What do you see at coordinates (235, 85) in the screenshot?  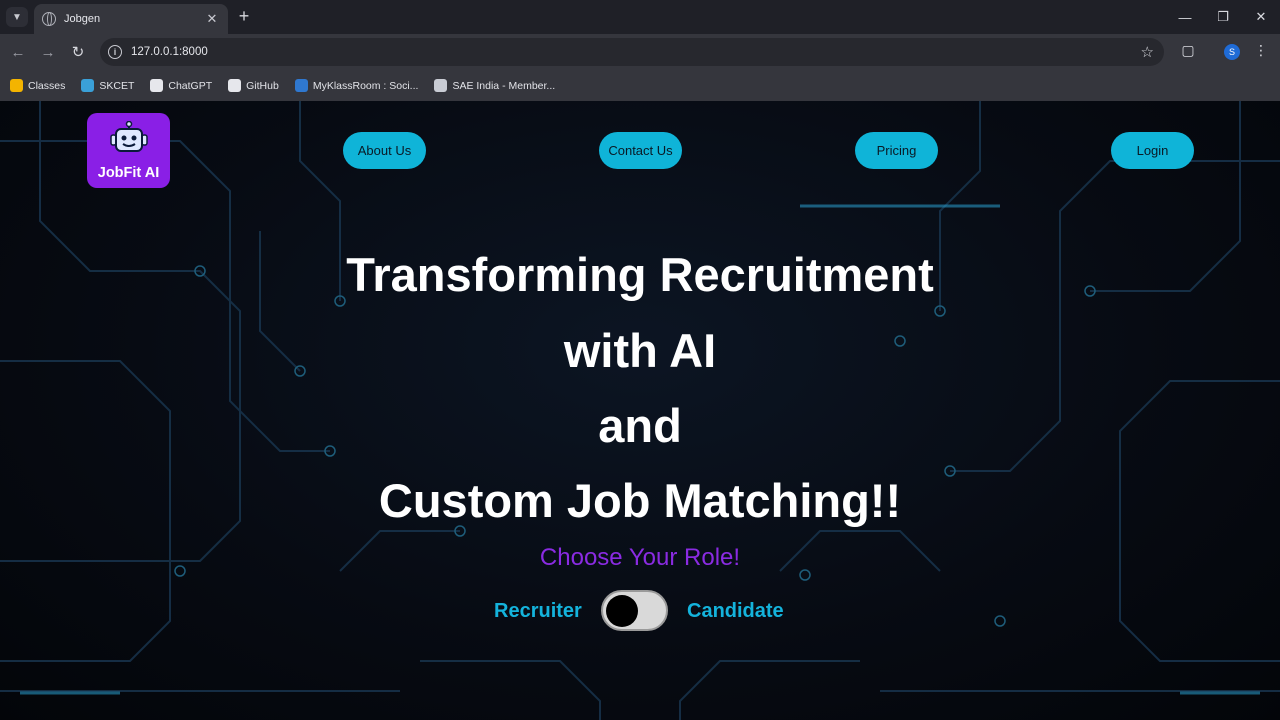 I see `github-icon` at bounding box center [235, 85].